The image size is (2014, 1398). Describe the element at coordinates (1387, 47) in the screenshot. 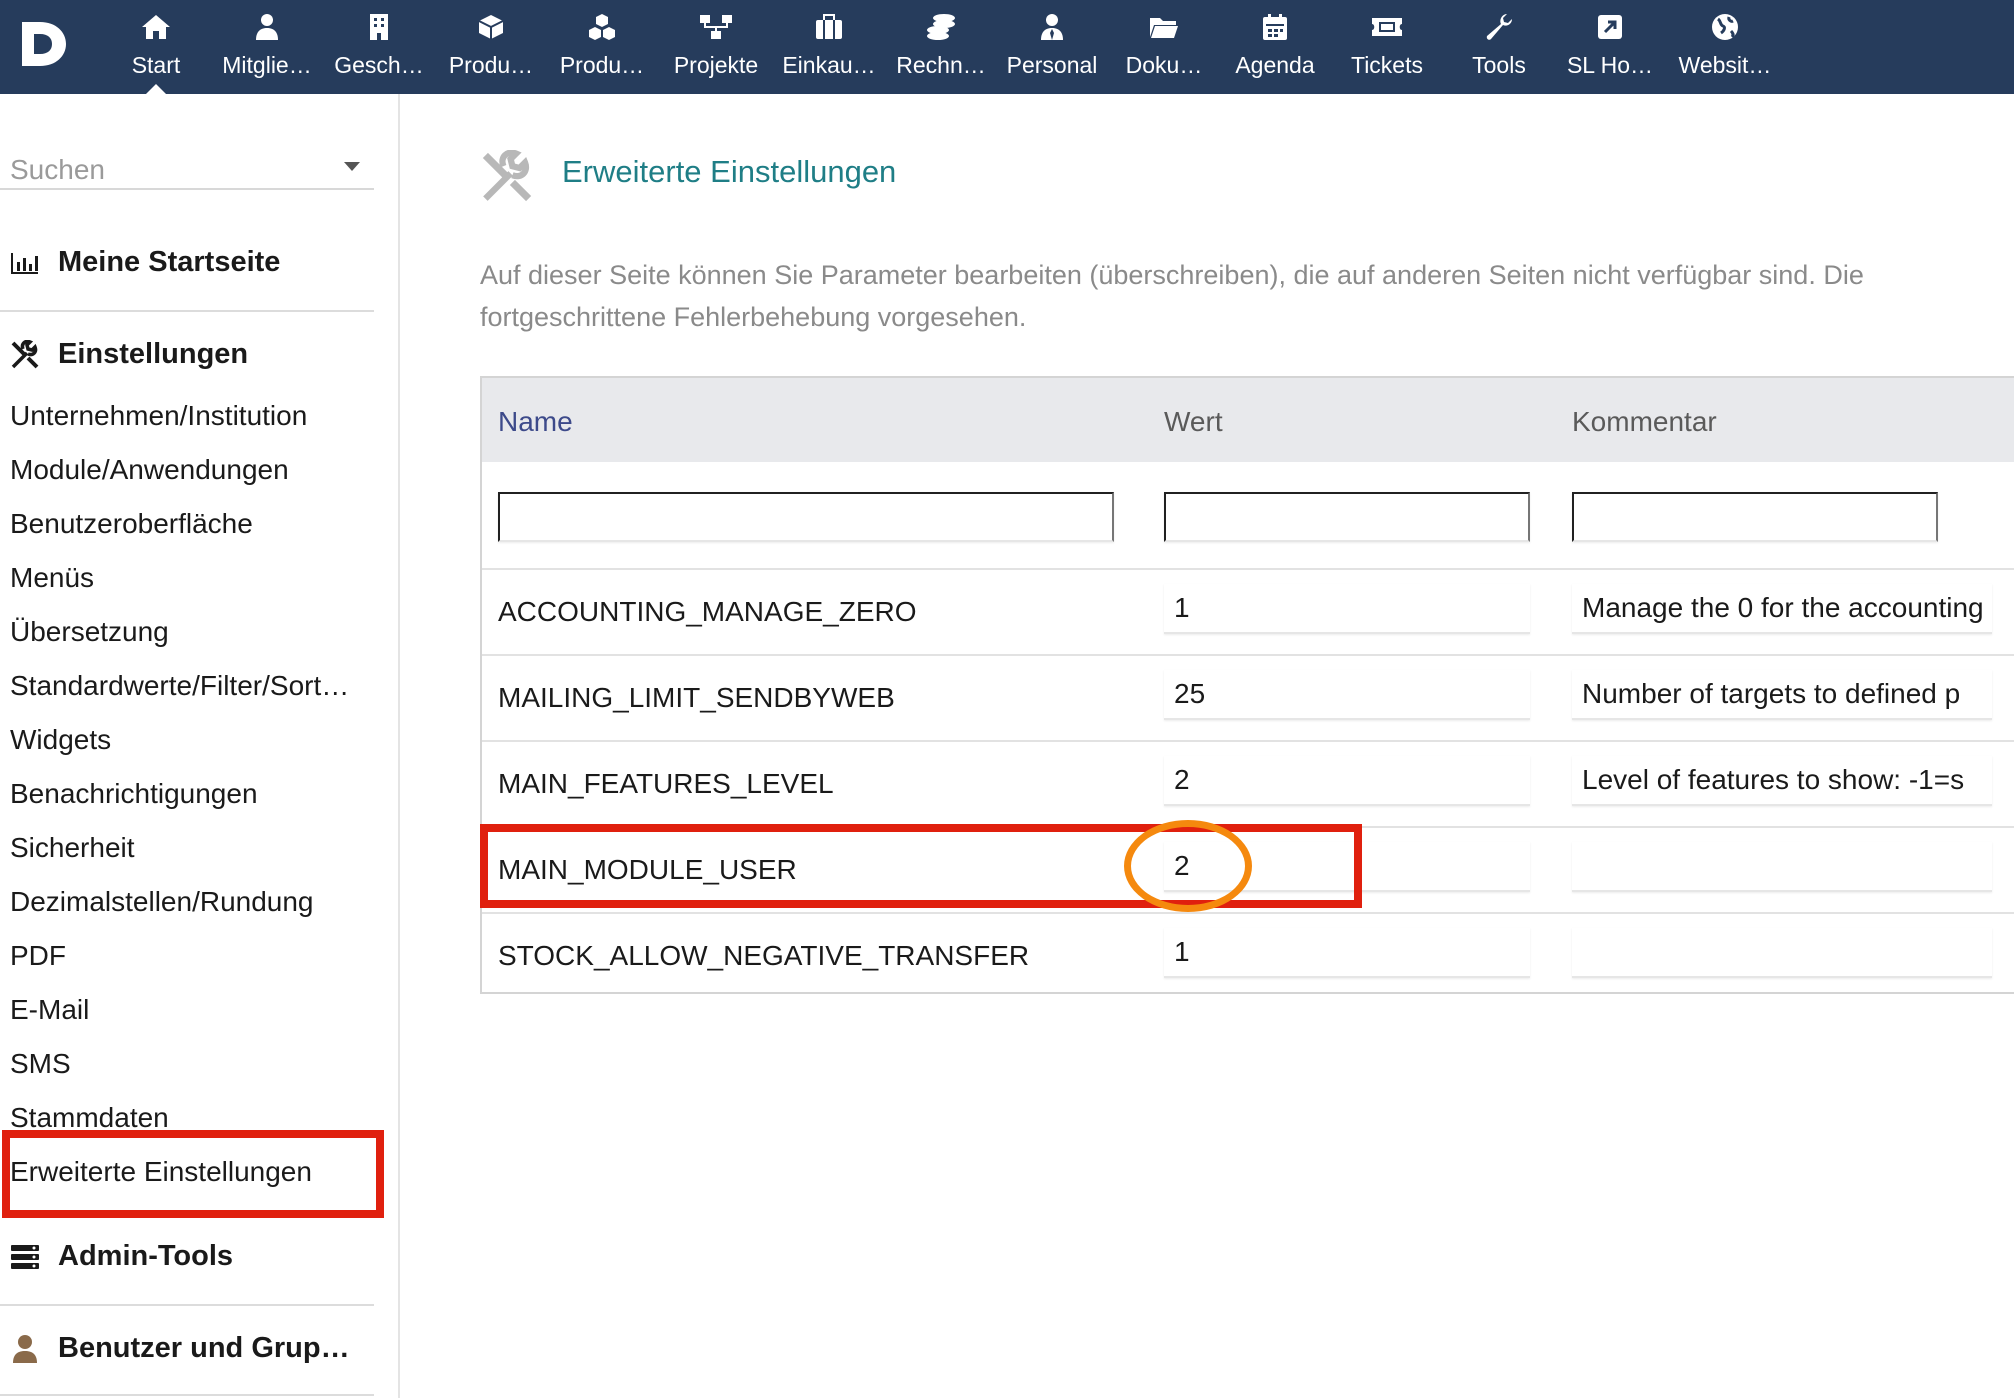

I see `nav-tickets: Tickets` at that location.